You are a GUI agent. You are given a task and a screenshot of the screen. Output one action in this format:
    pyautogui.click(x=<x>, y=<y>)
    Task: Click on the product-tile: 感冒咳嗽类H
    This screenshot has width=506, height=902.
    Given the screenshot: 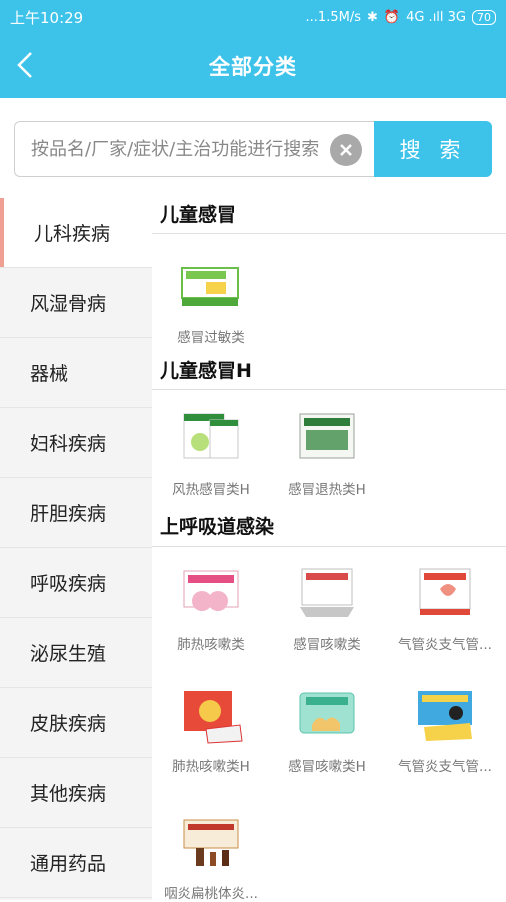 What is the action you would take?
    pyautogui.click(x=327, y=730)
    